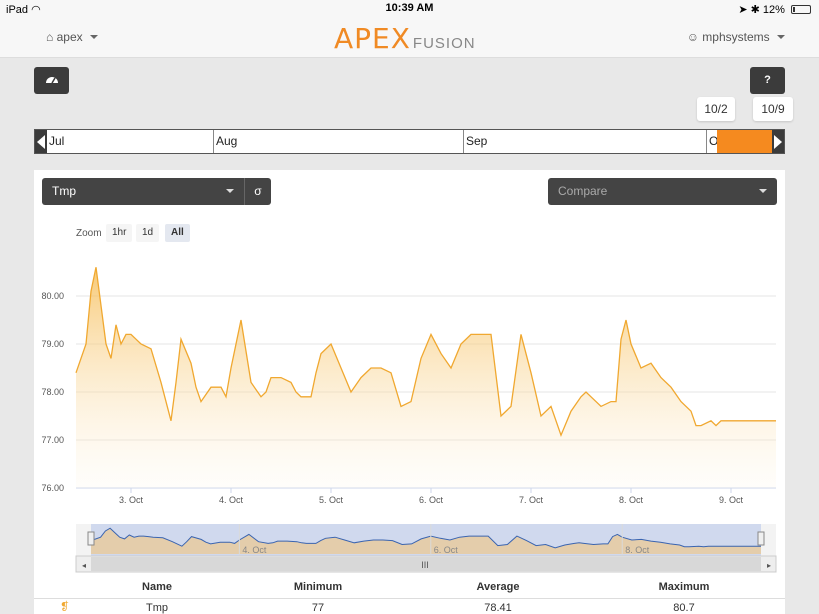 The width and height of the screenshot is (819, 614). Describe the element at coordinates (631, 500) in the screenshot. I see `x-tick-label: 8. Oct` at that location.